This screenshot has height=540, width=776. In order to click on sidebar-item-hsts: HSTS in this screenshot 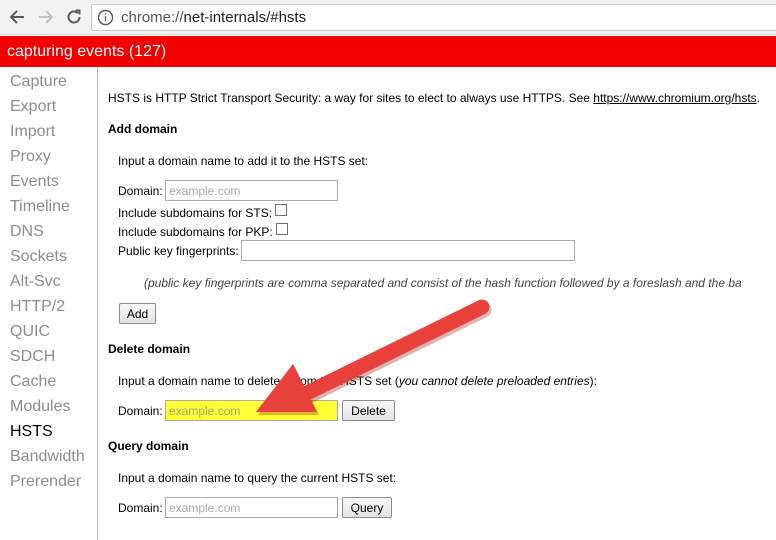, I will do `click(31, 432)`.